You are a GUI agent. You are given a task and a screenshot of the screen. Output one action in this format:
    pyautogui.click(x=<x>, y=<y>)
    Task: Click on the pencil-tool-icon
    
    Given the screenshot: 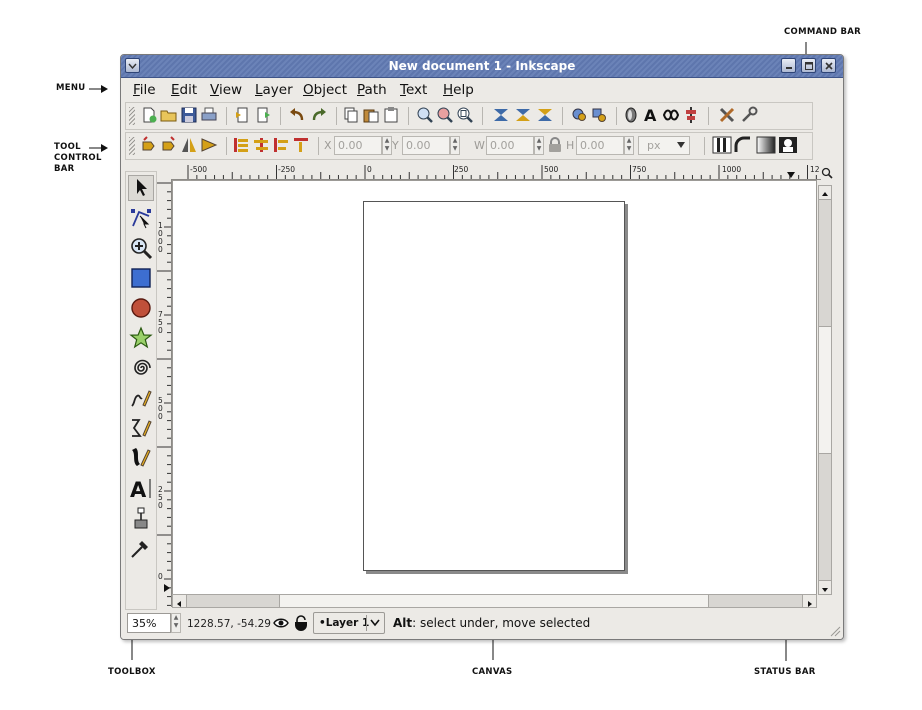 What is the action you would take?
    pyautogui.click(x=141, y=398)
    